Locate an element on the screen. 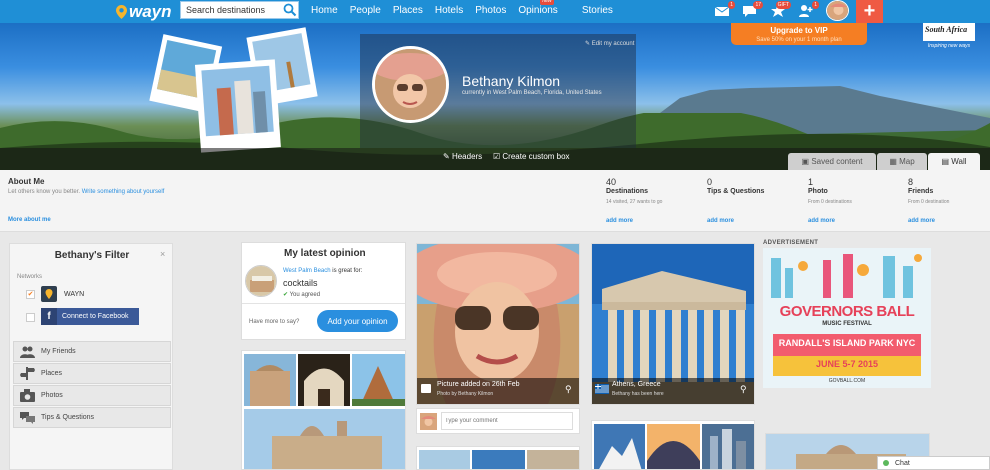 This screenshot has height=470, width=990. tab-wall-label: Wall is located at coordinates (959, 161).